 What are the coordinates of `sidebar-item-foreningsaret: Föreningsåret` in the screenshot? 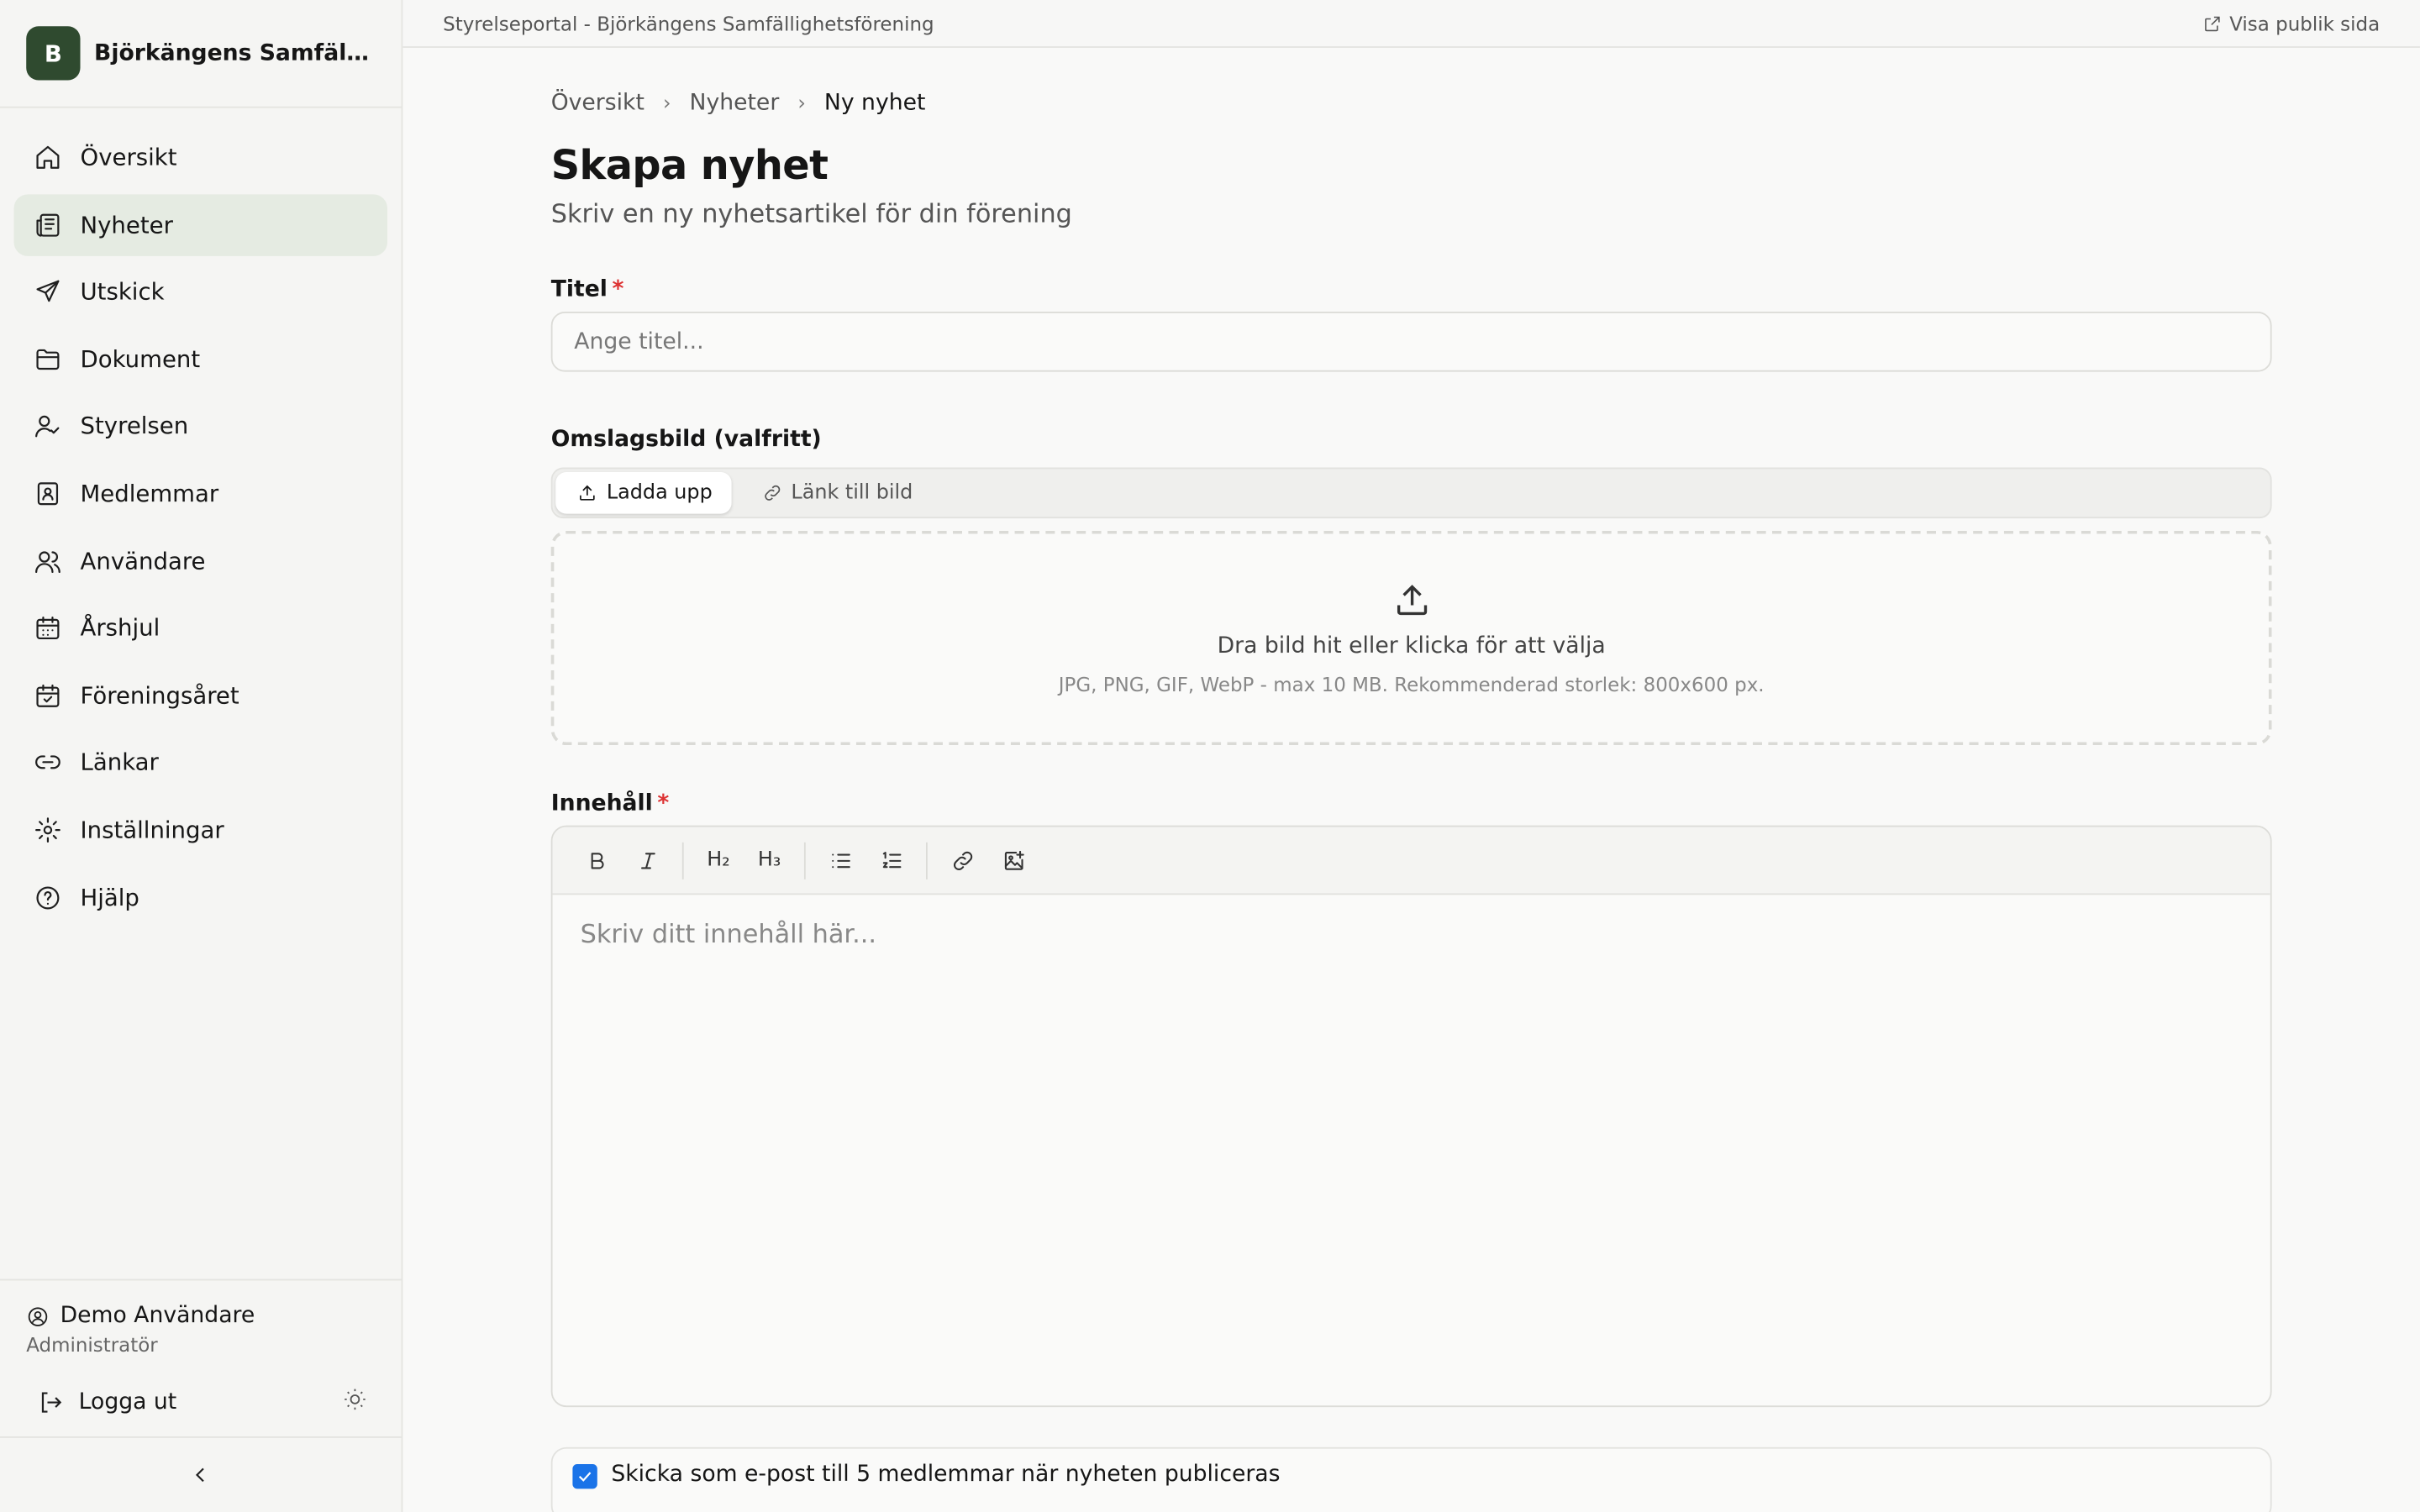 It's located at (200, 695).